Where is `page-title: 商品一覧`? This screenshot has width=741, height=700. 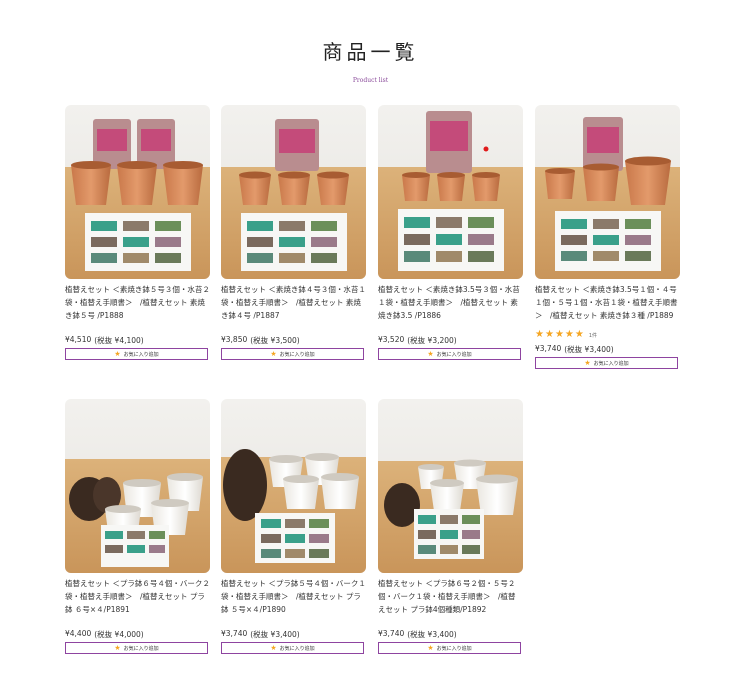
page-title: 商品一覧 is located at coordinates (370, 52).